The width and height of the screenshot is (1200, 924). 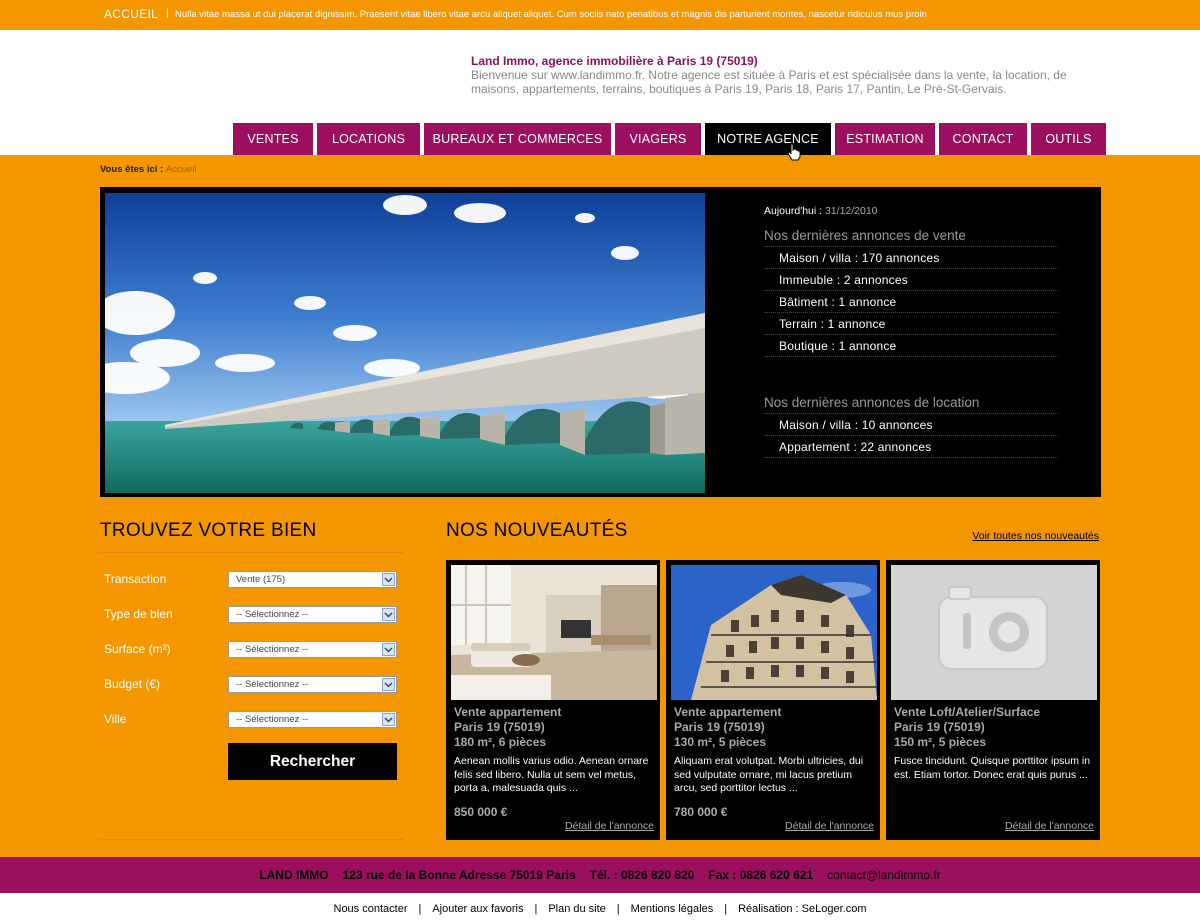 What do you see at coordinates (312, 649) in the screenshot?
I see `surface-select: -- Sélectionnez --` at bounding box center [312, 649].